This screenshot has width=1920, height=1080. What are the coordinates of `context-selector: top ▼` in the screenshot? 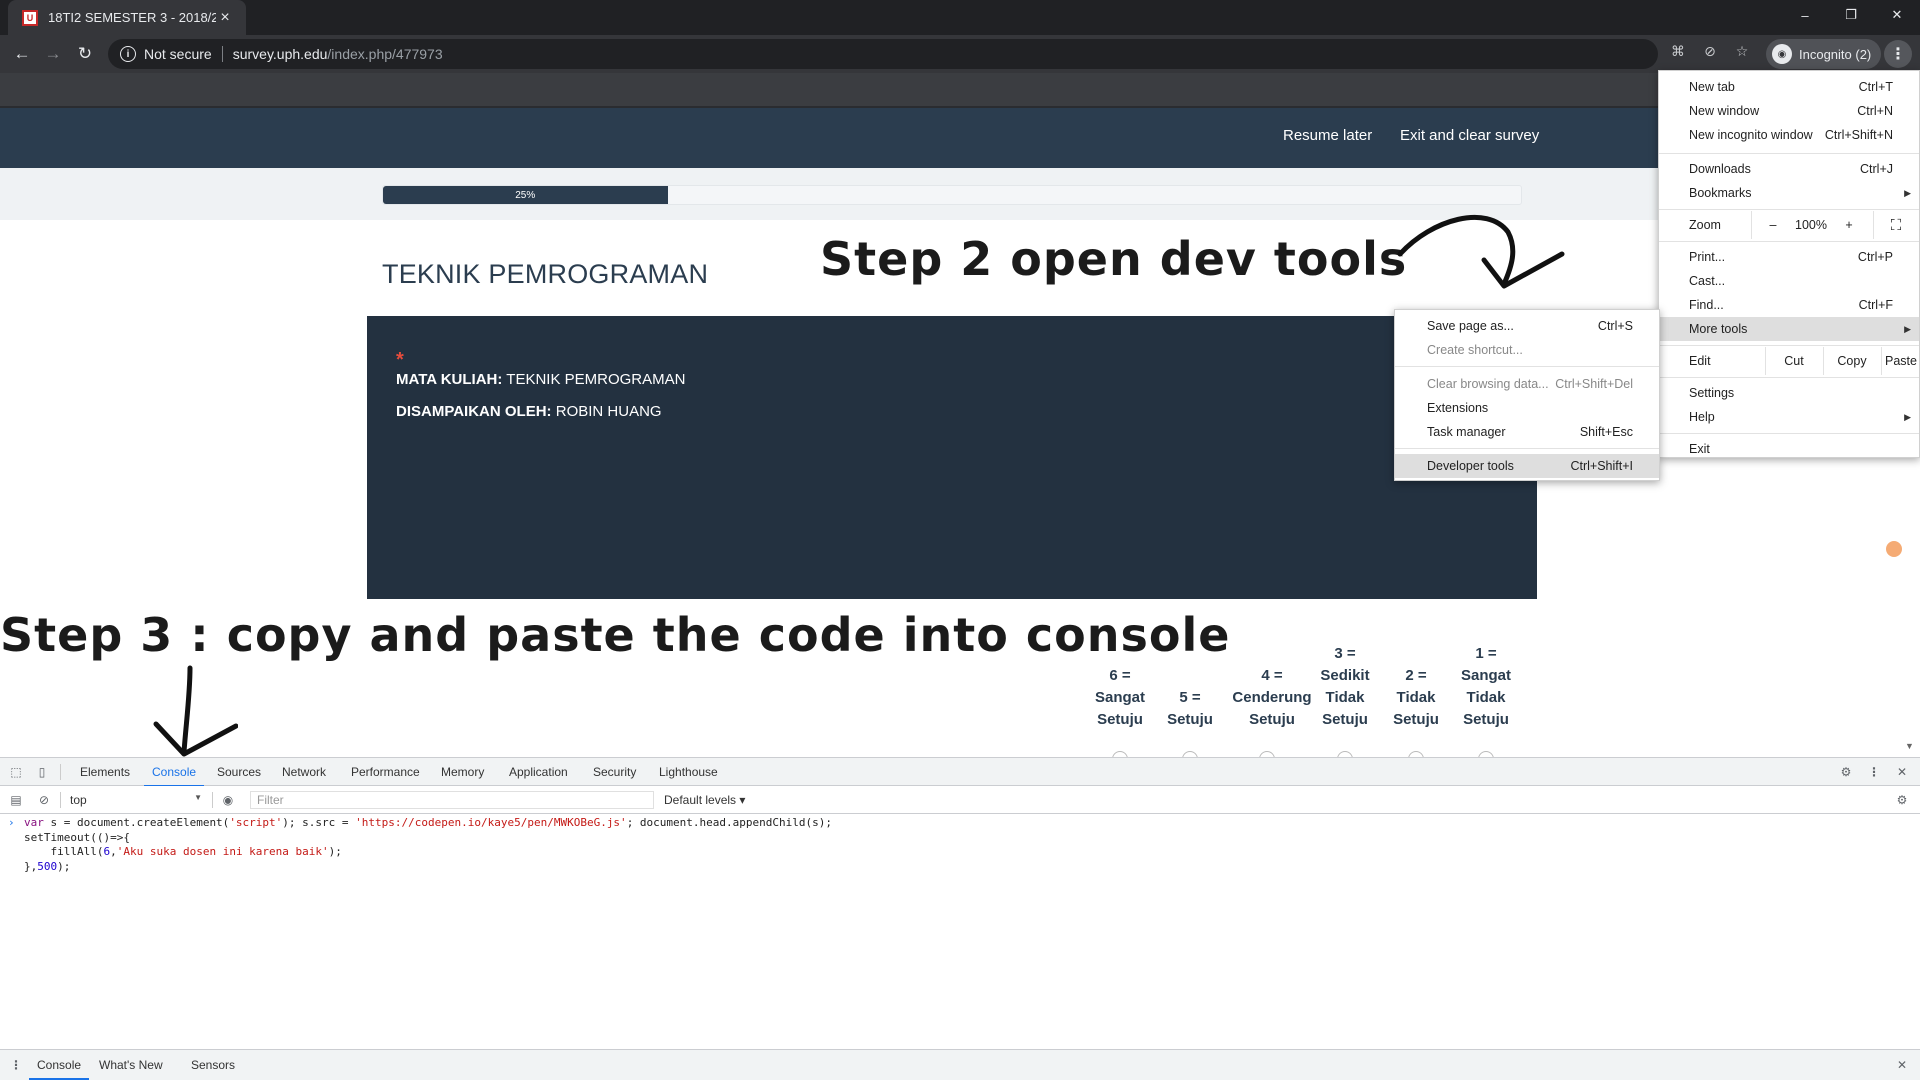 It's located at (136, 800).